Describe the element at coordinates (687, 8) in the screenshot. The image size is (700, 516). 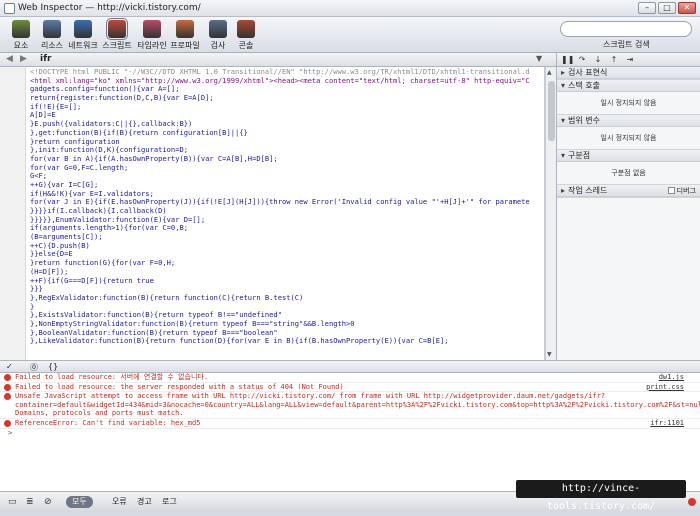
I see `close-icon: ✕` at that location.